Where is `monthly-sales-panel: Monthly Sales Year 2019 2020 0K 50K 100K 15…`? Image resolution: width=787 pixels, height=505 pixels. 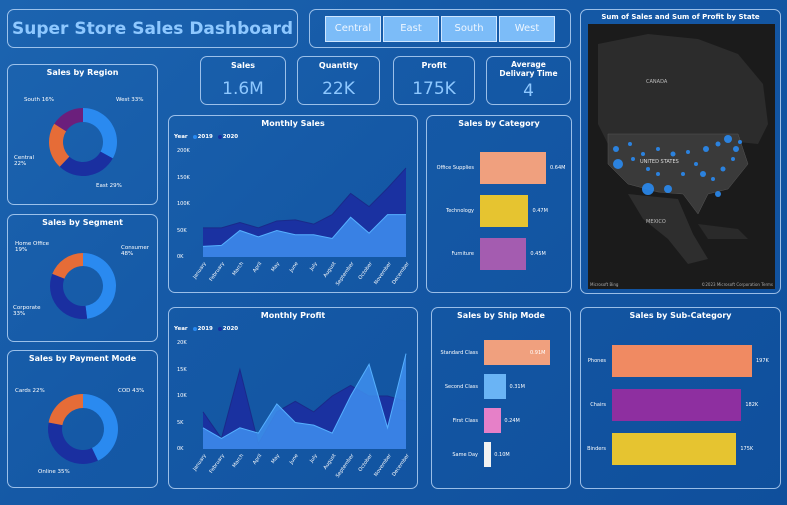
monthly-sales-panel: Monthly Sales Year 2019 2020 0K 50K 100K 15… is located at coordinates (293, 204).